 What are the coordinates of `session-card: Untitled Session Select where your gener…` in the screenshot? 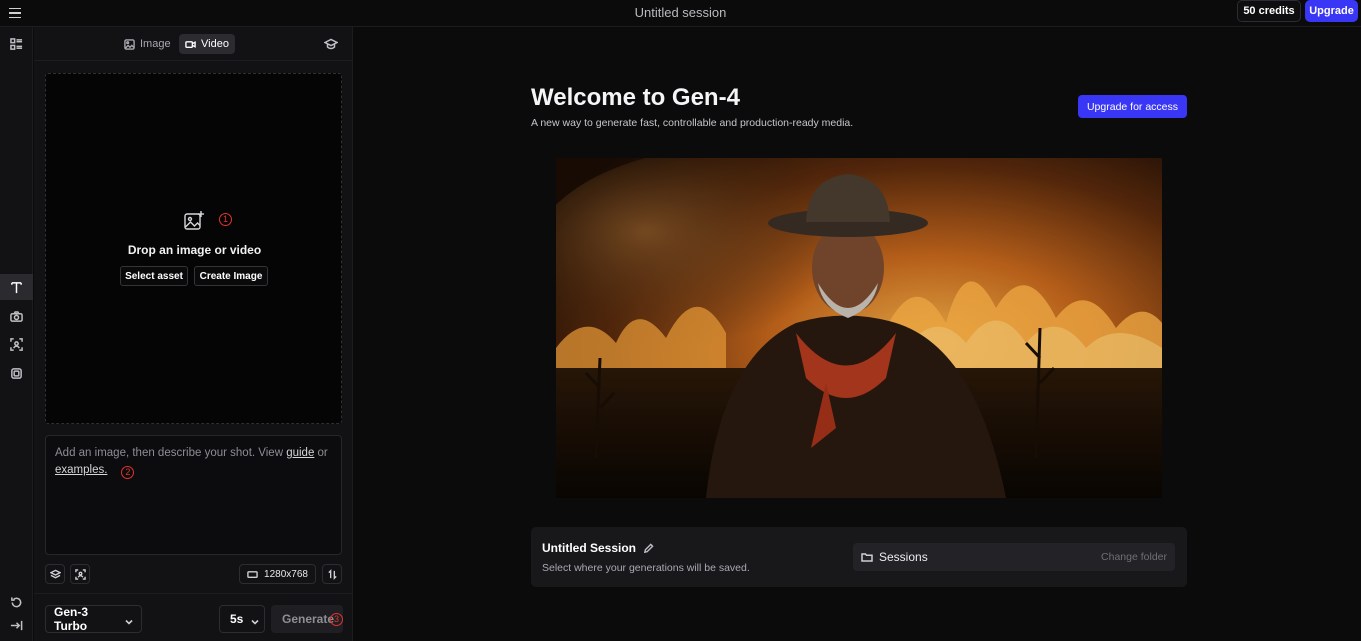 It's located at (859, 557).